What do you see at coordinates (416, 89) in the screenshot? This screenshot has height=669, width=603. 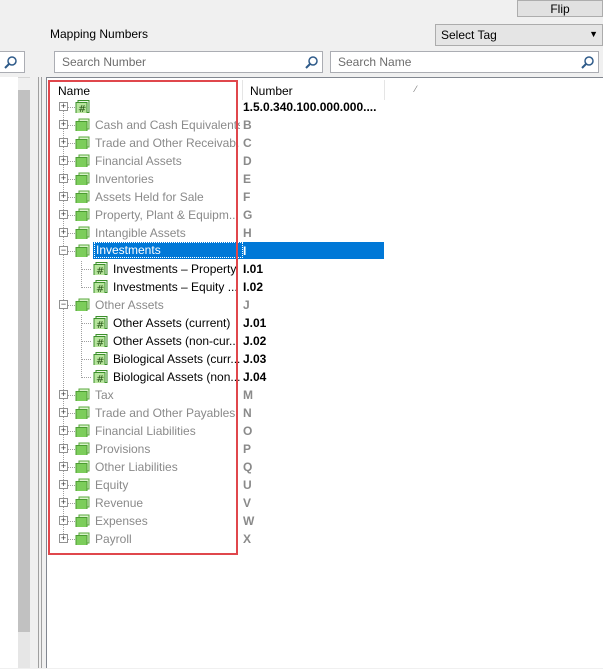 I see `sort-indicator-icon: ⁄` at bounding box center [416, 89].